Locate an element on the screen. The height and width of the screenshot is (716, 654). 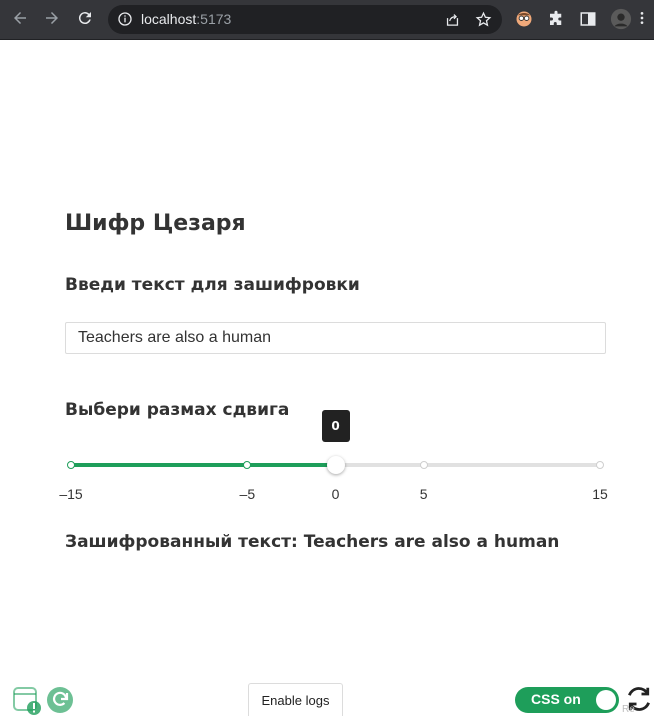
url-text: localhost:5173 is located at coordinates (186, 19).